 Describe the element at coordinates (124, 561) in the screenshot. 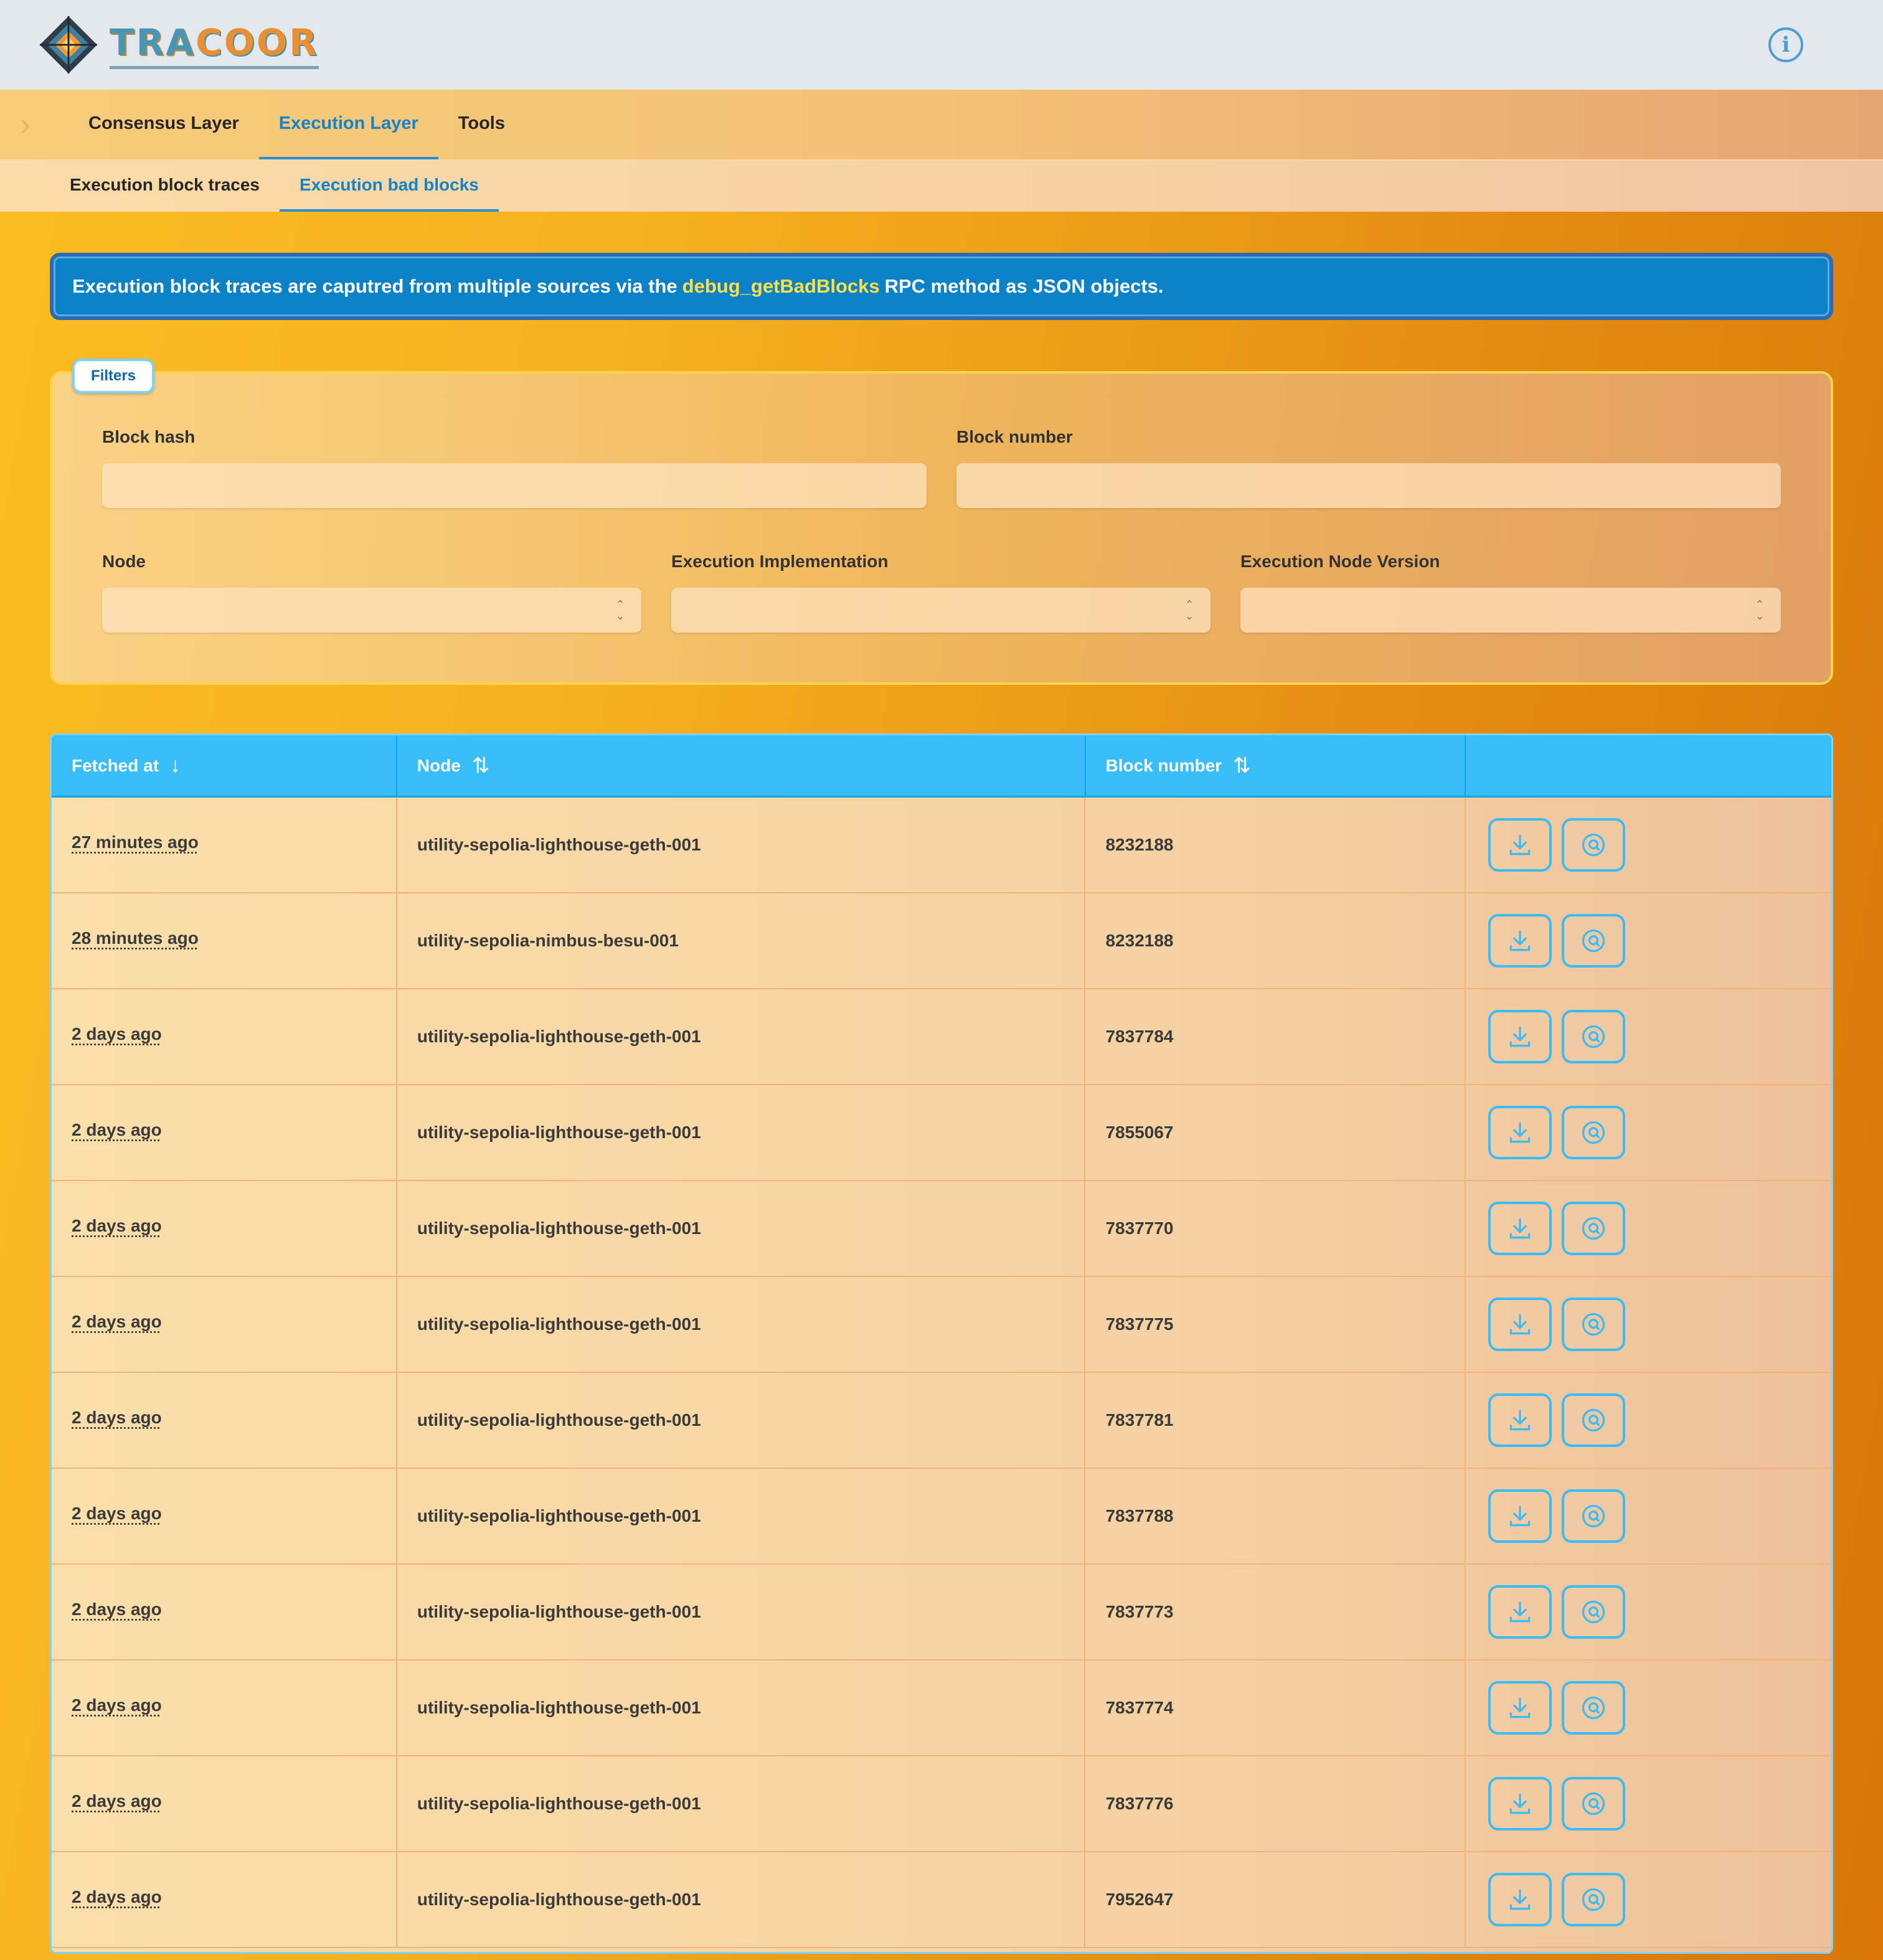

I see `node-label: Node` at that location.